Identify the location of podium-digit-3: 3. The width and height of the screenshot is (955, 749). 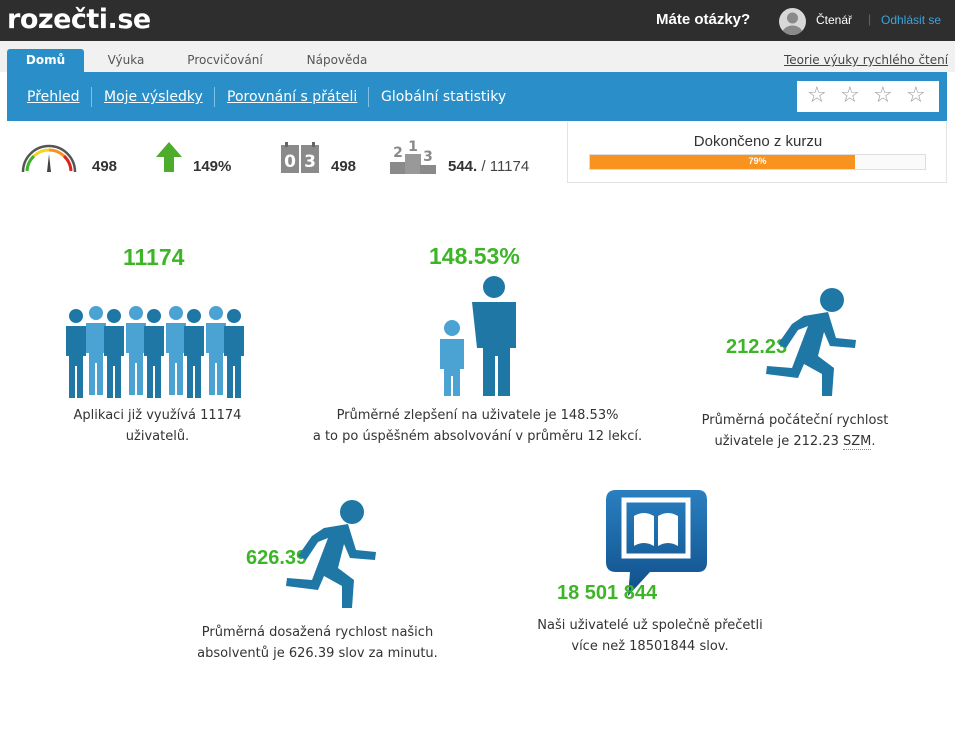
(428, 157).